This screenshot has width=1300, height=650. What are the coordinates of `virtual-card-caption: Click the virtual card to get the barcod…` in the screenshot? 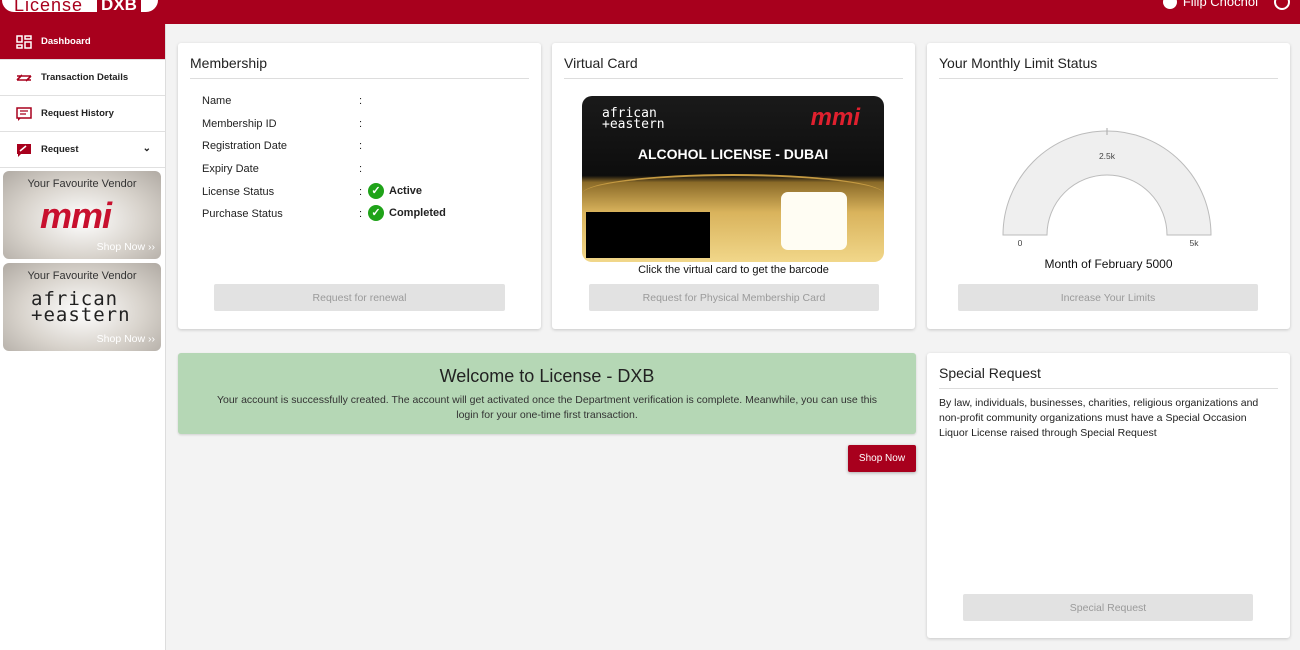 It's located at (733, 270).